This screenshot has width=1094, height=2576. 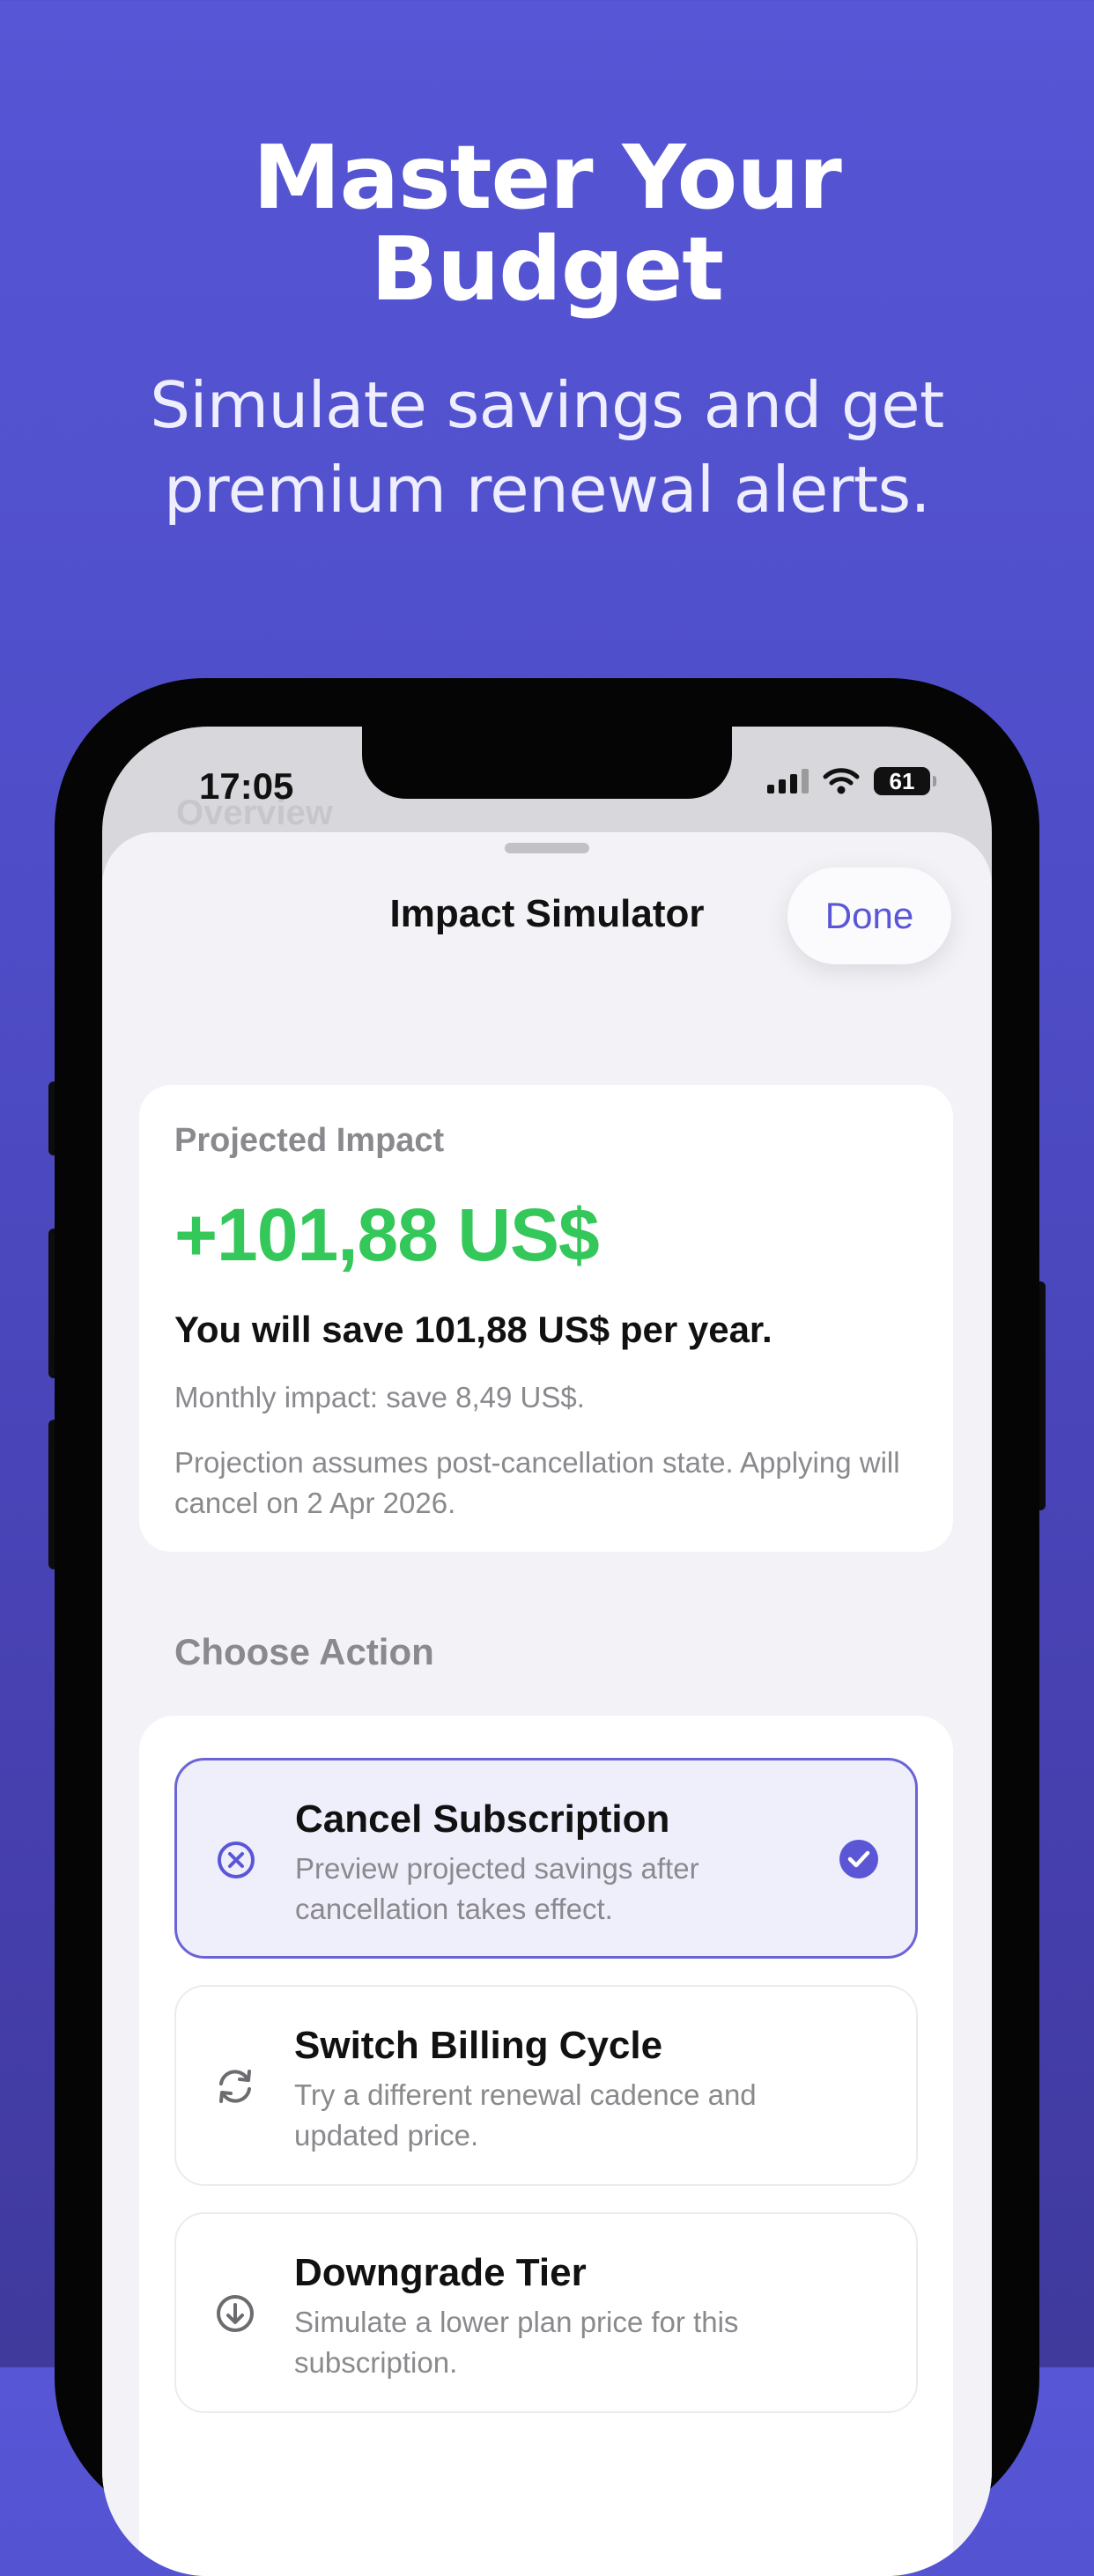 What do you see at coordinates (379, 1397) in the screenshot?
I see `monthly-impact-text: Monthly impact: save 8,49 US$.` at bounding box center [379, 1397].